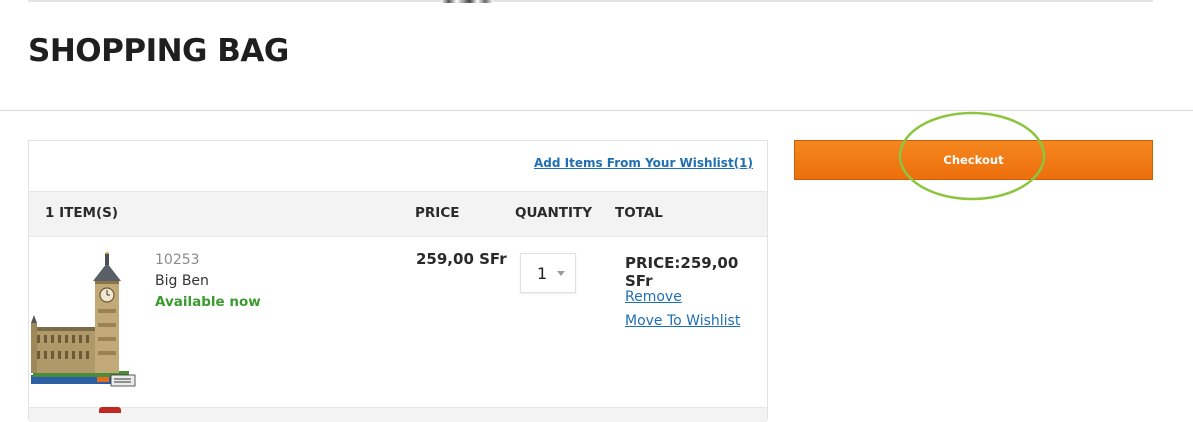 This screenshot has width=1193, height=422. I want to click on add-from-wishlist-link: Add Items From Your Wishlist(1), so click(643, 163).